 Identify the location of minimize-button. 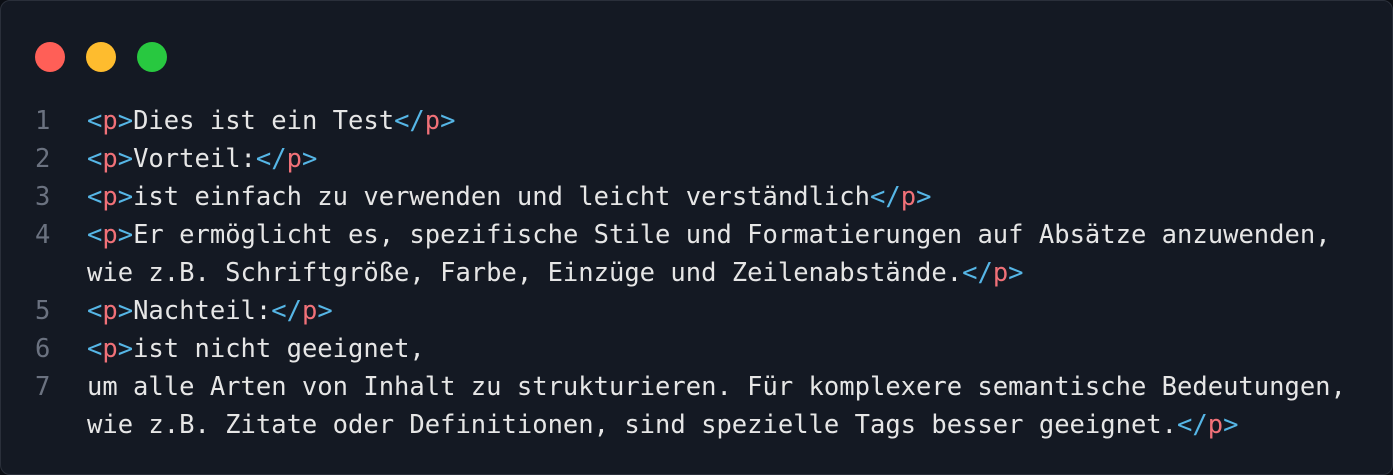
(101, 57).